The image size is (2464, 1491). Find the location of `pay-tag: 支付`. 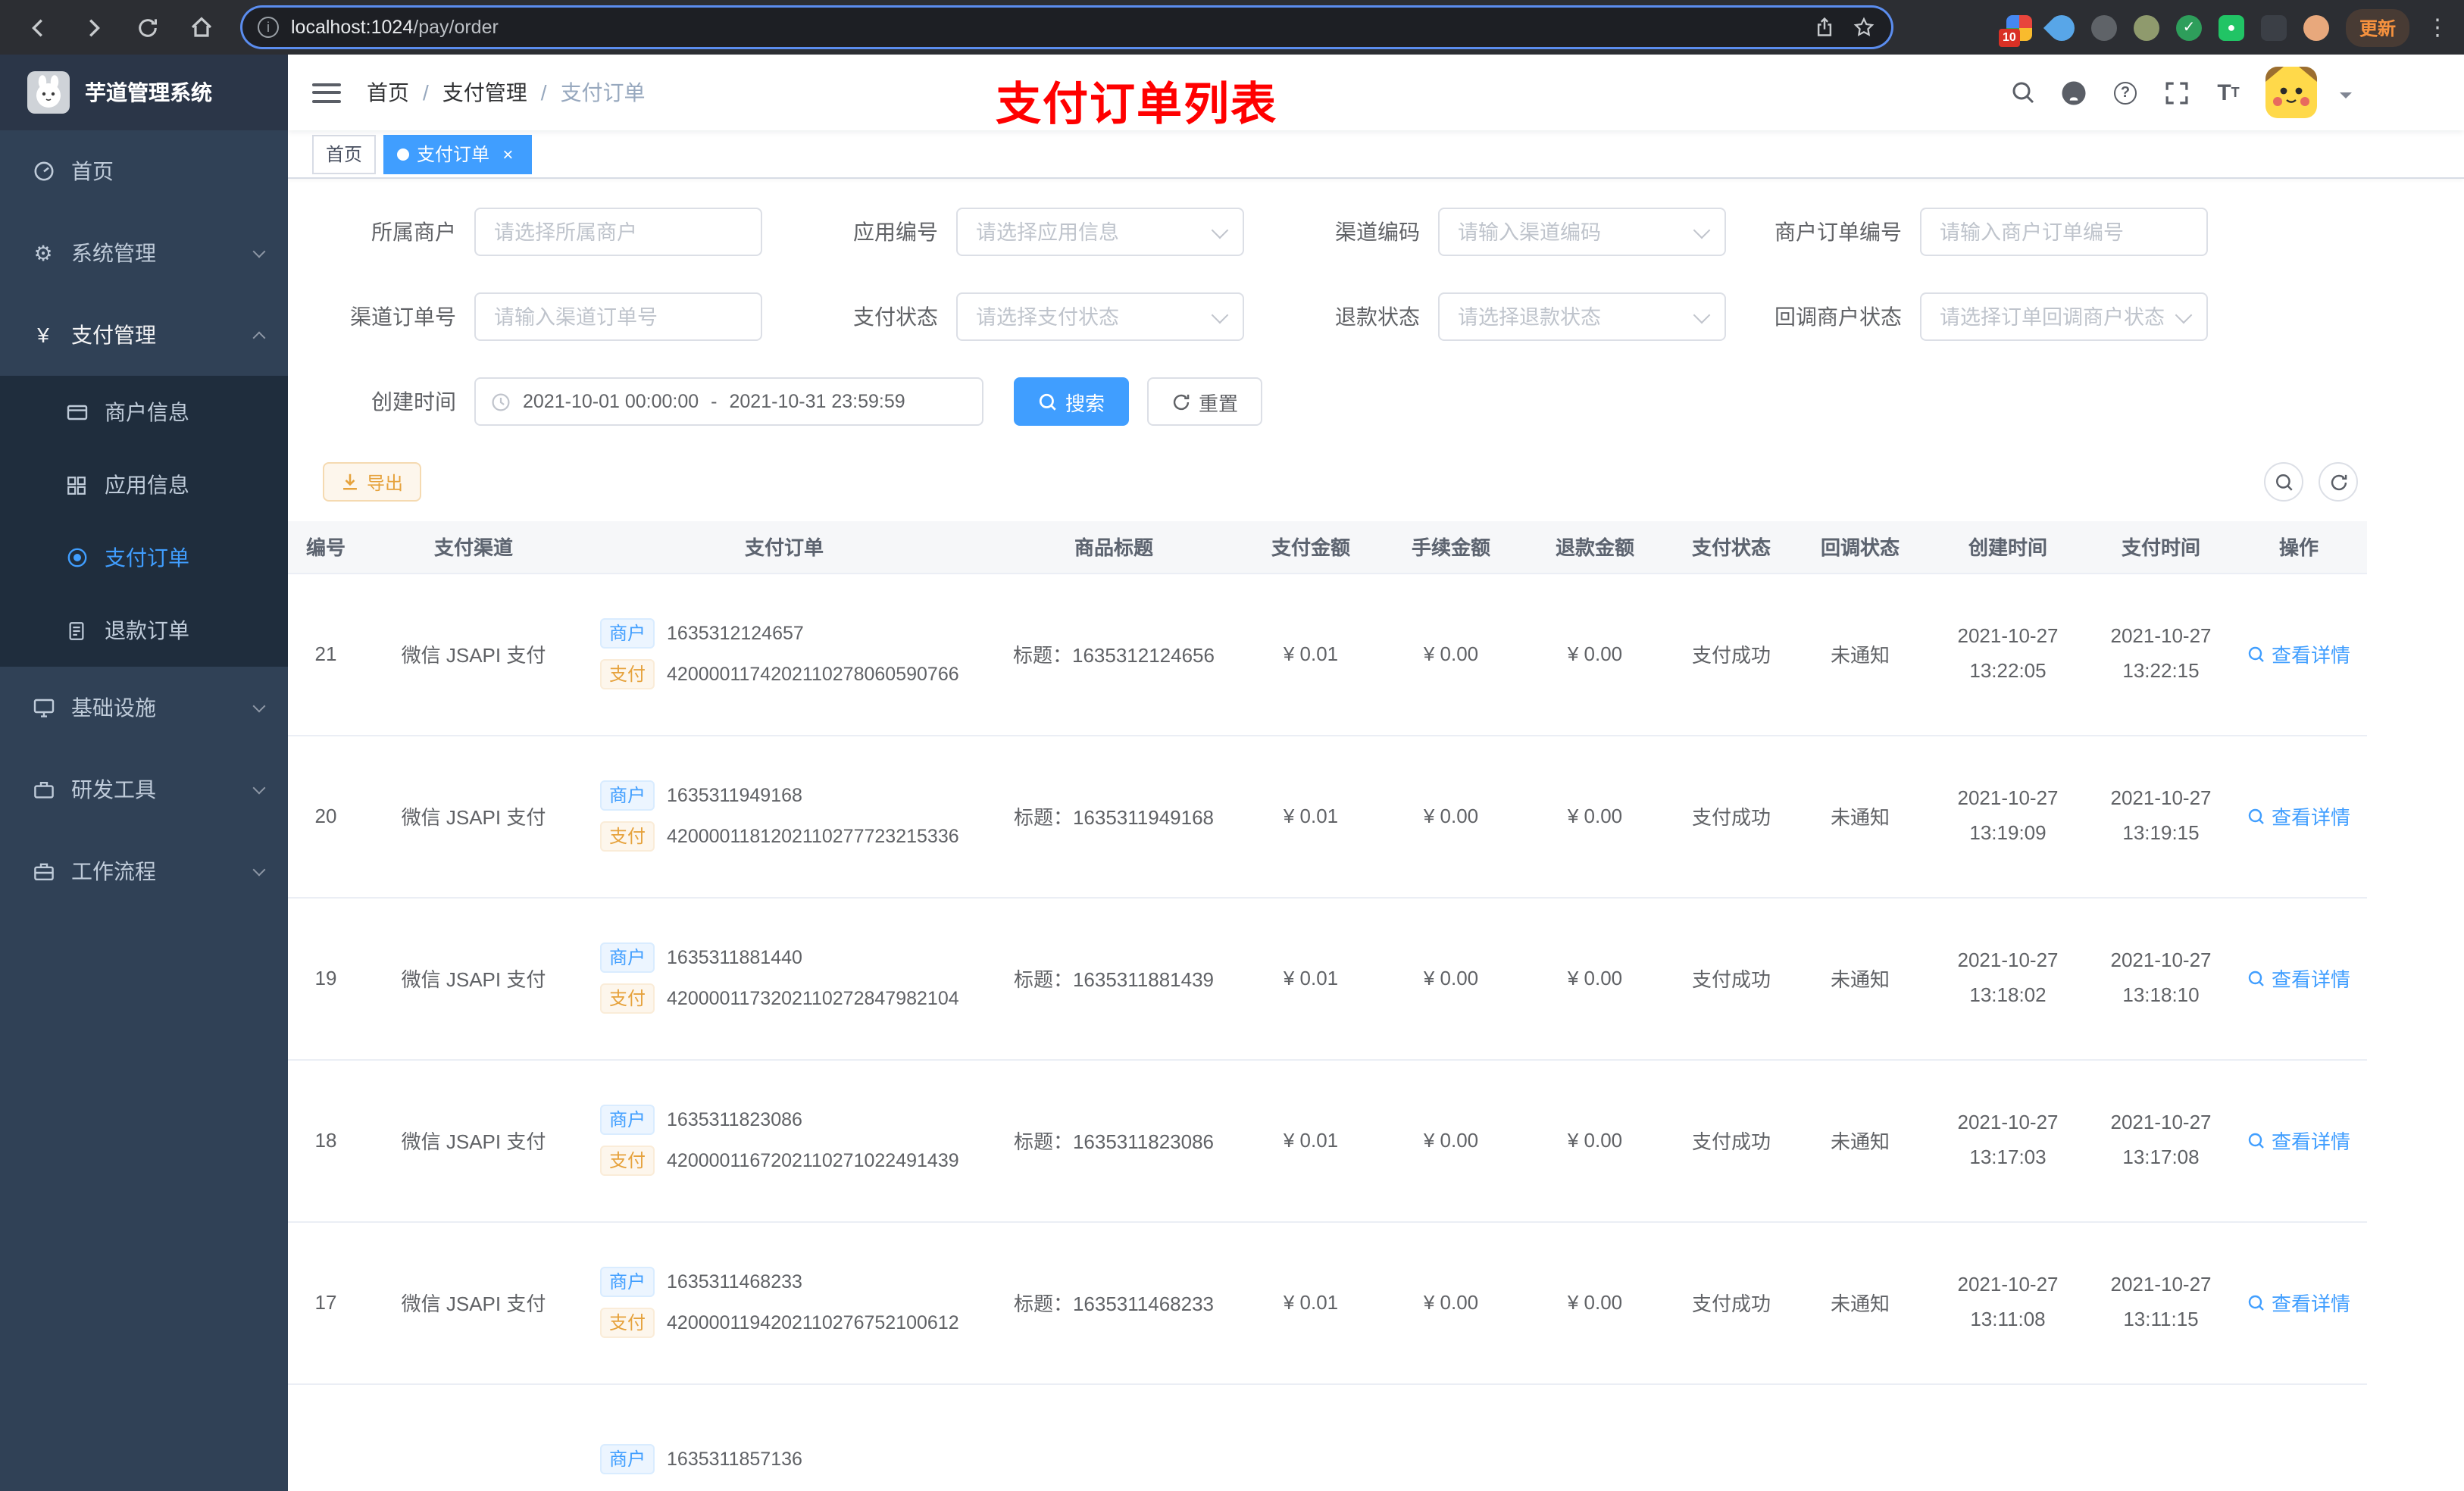

pay-tag: 支付 is located at coordinates (627, 674).